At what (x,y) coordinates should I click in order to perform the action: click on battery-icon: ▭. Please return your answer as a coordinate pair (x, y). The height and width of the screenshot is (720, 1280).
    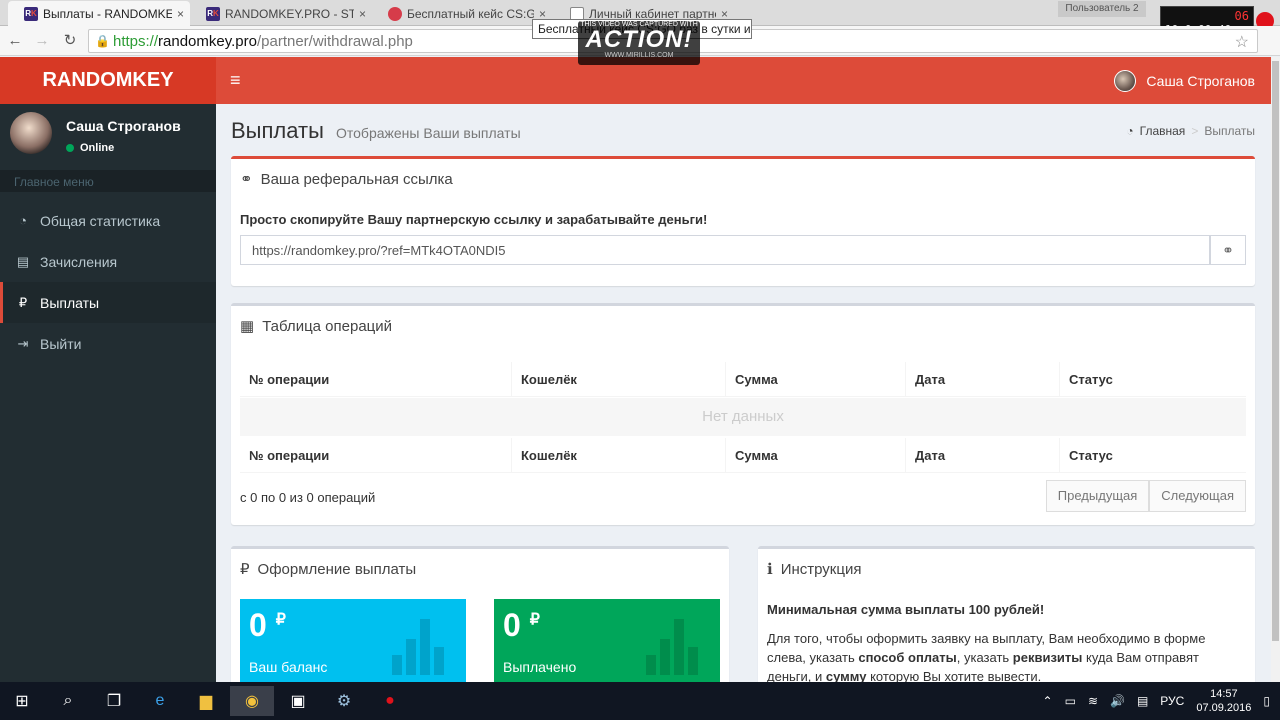
    Looking at the image, I should click on (1070, 701).